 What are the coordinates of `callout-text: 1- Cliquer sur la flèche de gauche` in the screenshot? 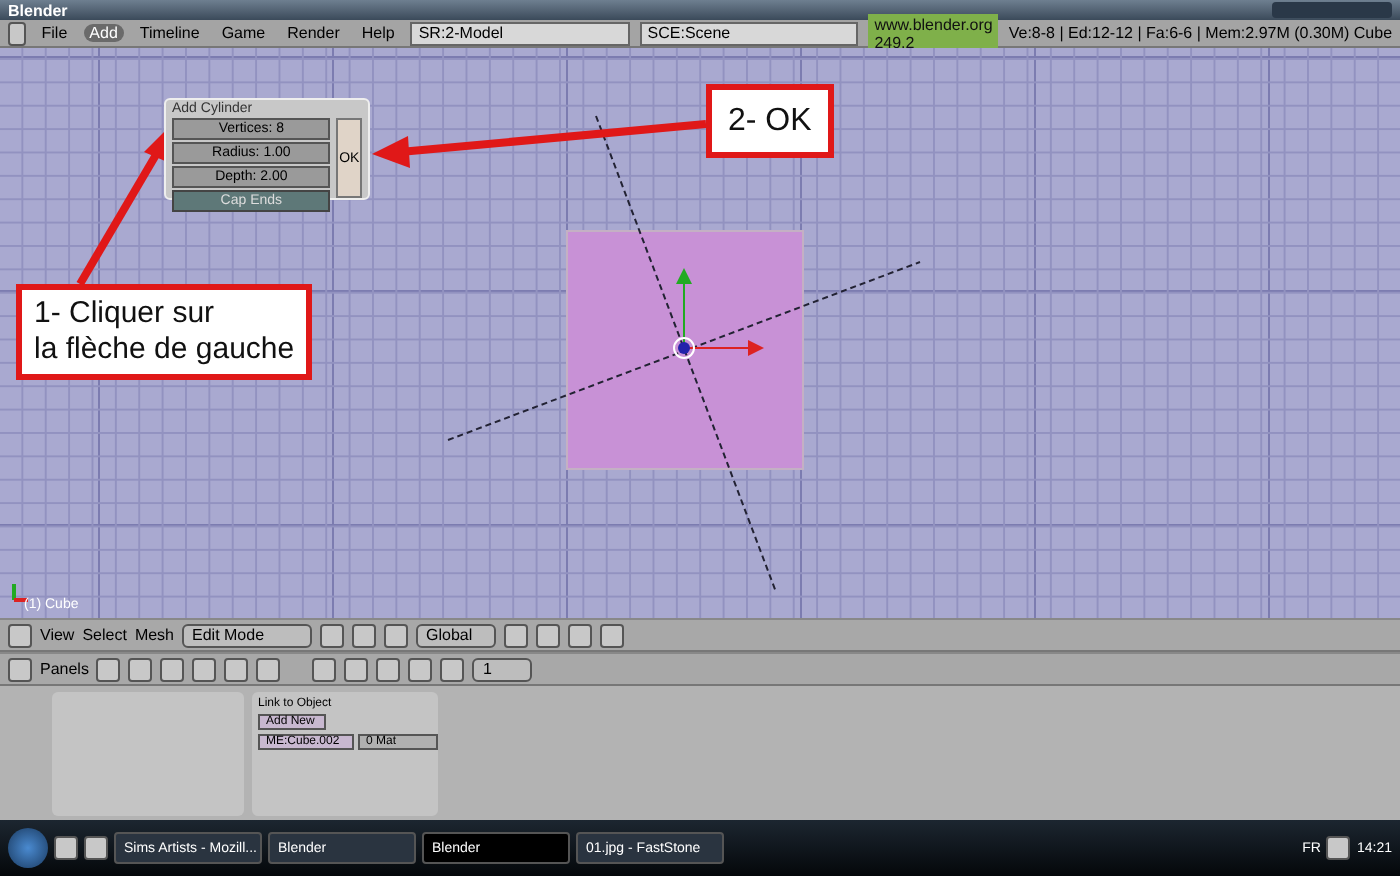 It's located at (164, 332).